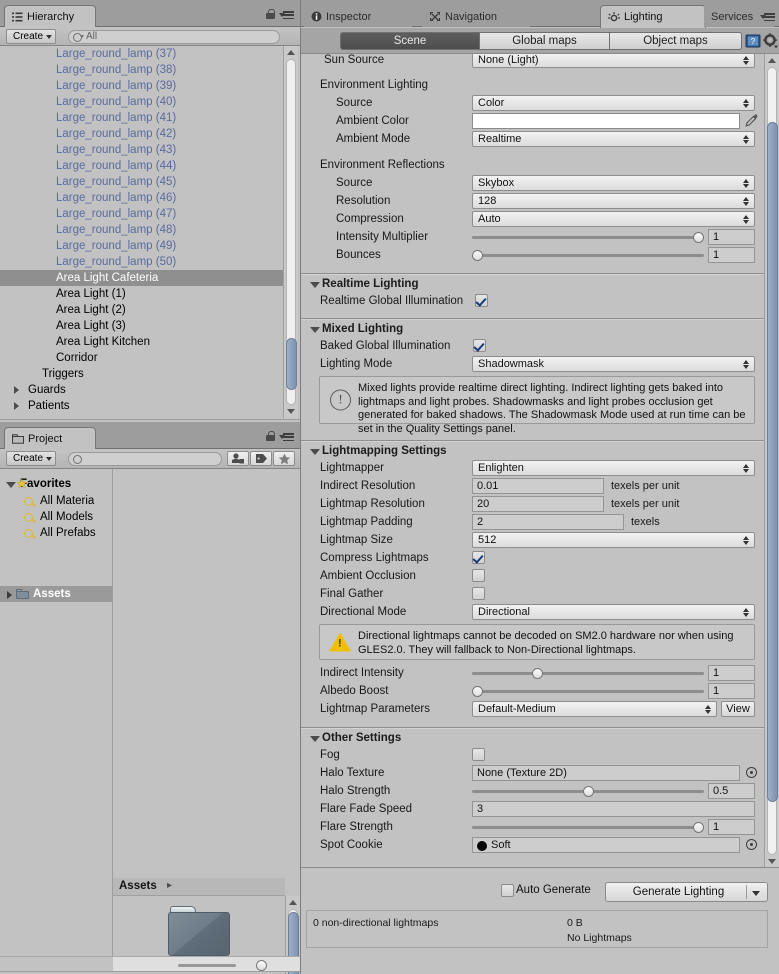 Image resolution: width=779 pixels, height=974 pixels. Describe the element at coordinates (476, 16) in the screenshot. I see `tab-navigation: Navigation` at that location.